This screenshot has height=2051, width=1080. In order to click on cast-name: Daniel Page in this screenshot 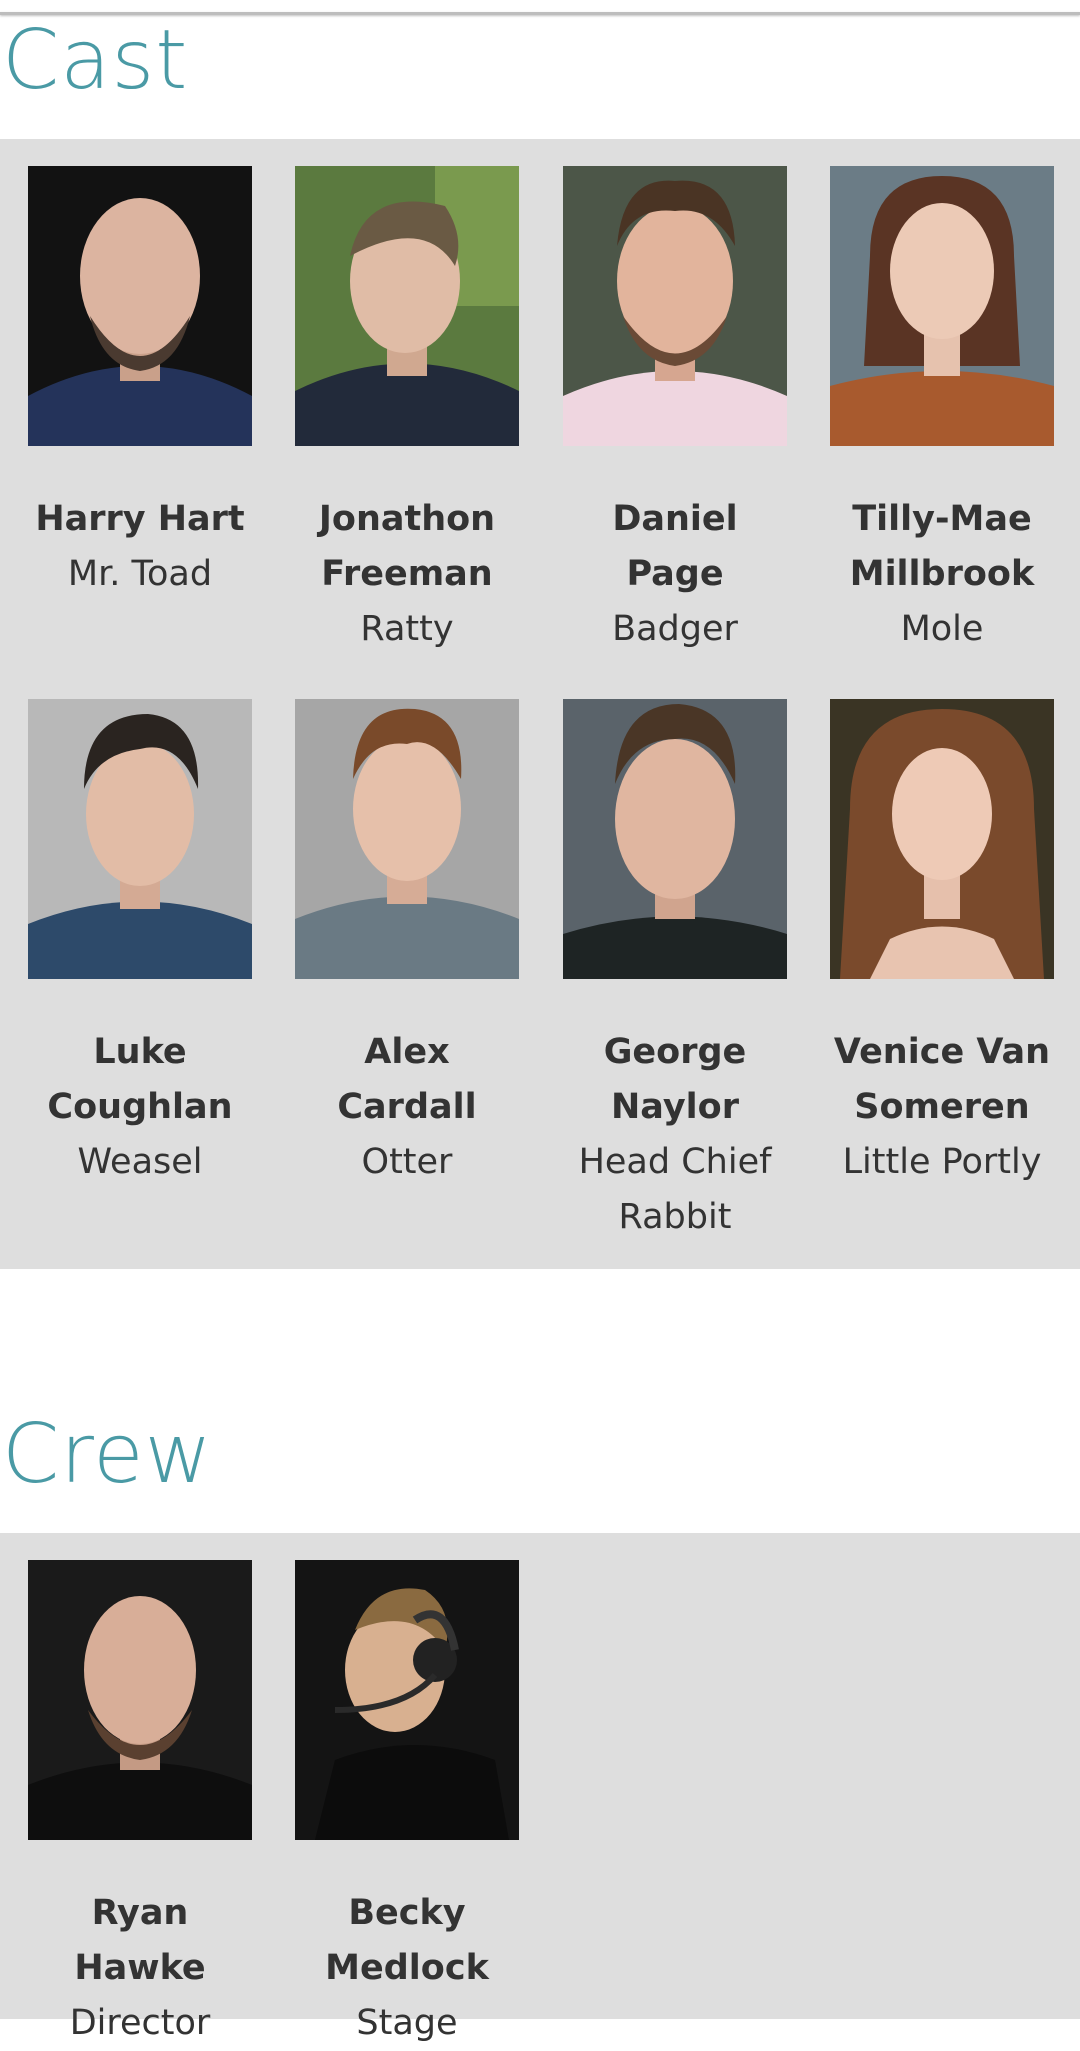, I will do `click(675, 546)`.